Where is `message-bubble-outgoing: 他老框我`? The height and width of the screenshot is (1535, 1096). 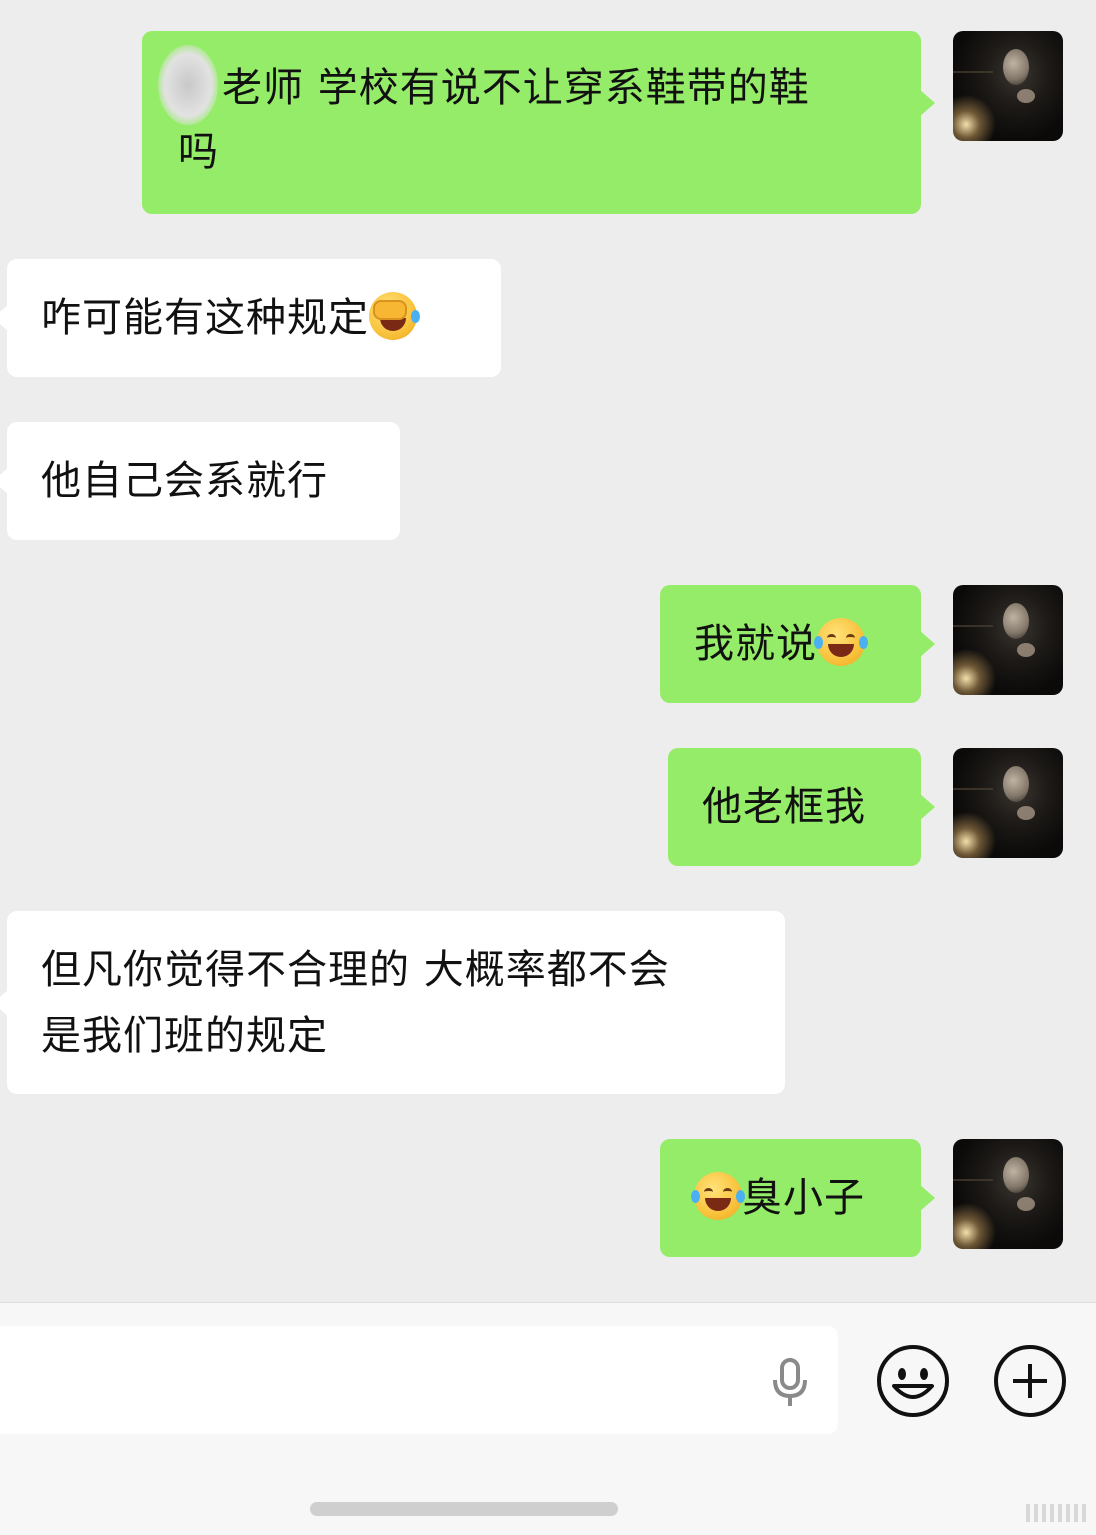 message-bubble-outgoing: 他老框我 is located at coordinates (801, 807).